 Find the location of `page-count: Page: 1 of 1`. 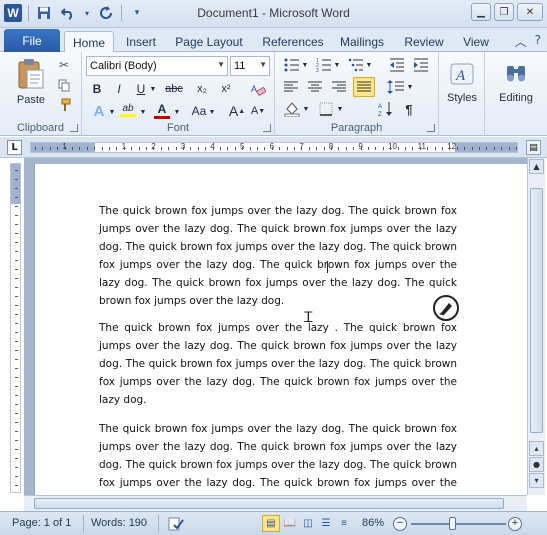

page-count: Page: 1 of 1 is located at coordinates (41, 523).